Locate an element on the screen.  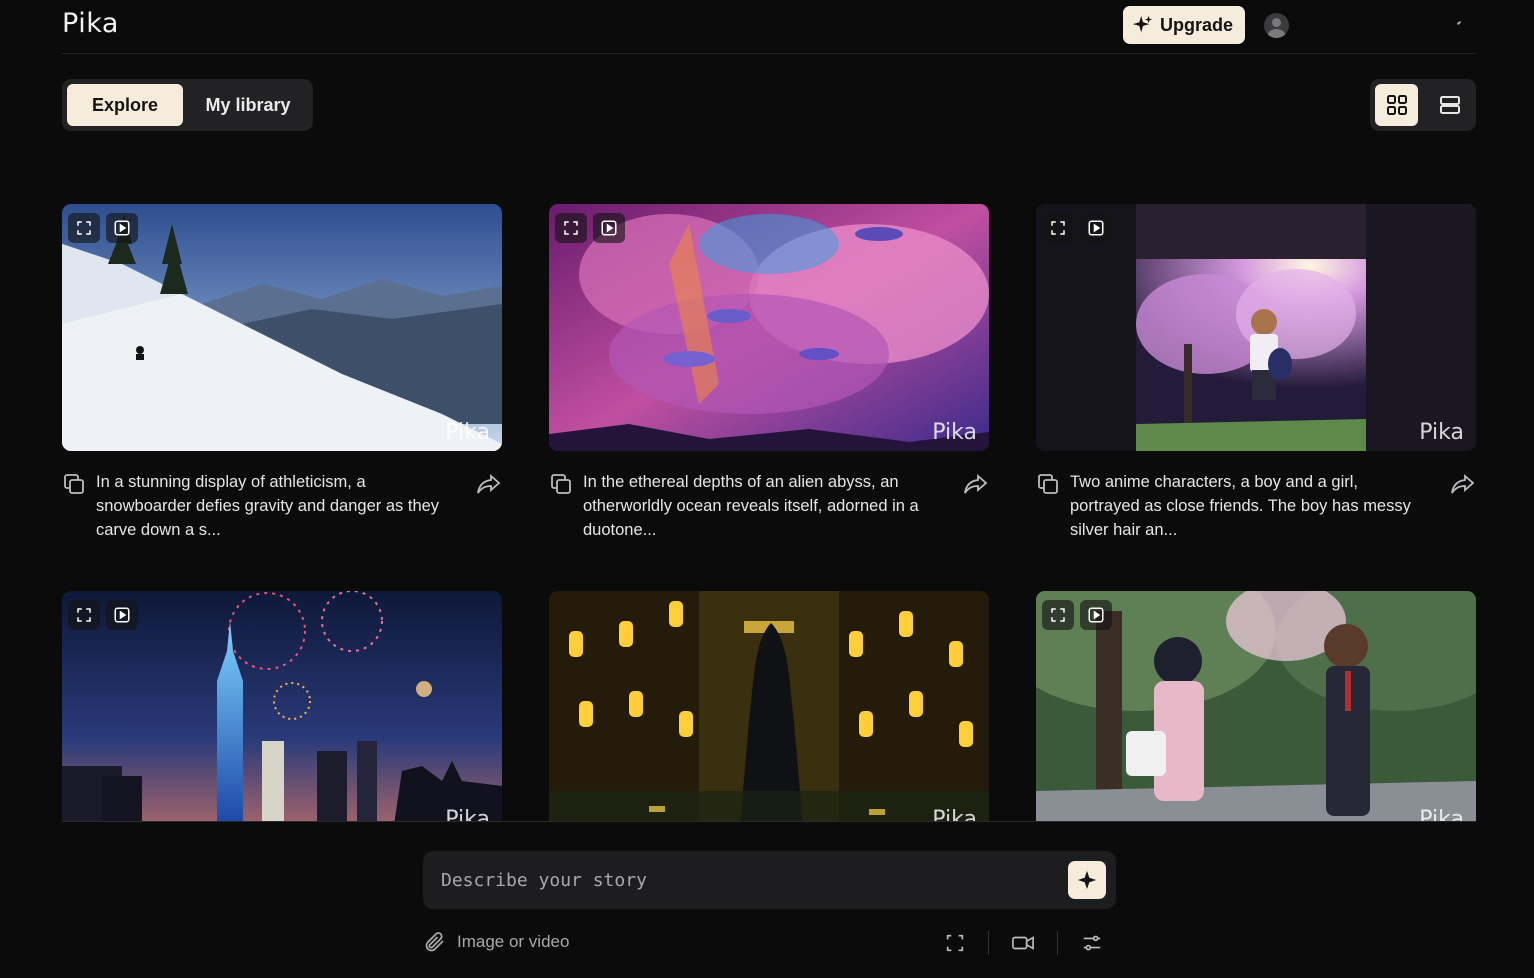
aspect-ratio-button is located at coordinates (955, 943).